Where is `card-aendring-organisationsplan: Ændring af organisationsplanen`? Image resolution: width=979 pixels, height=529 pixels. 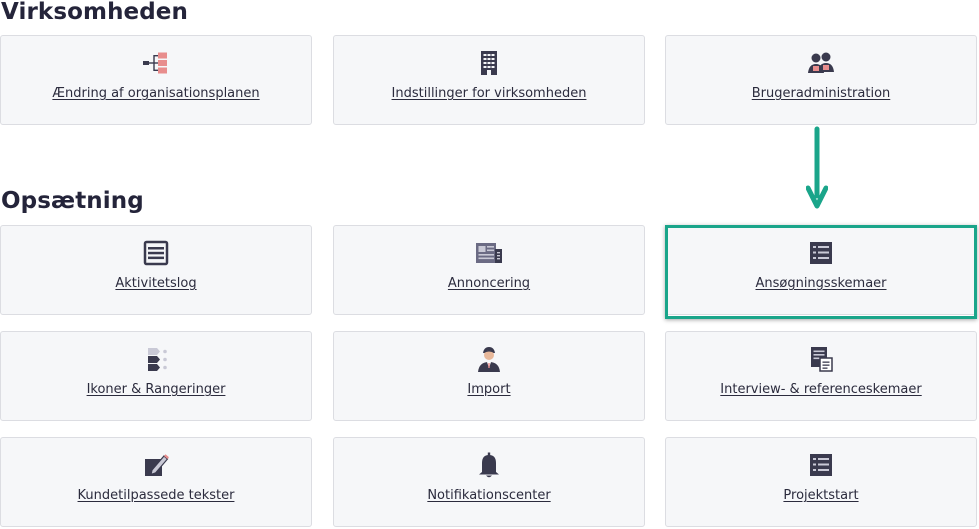 card-aendring-organisationsplan: Ændring af organisationsplanen is located at coordinates (156, 80).